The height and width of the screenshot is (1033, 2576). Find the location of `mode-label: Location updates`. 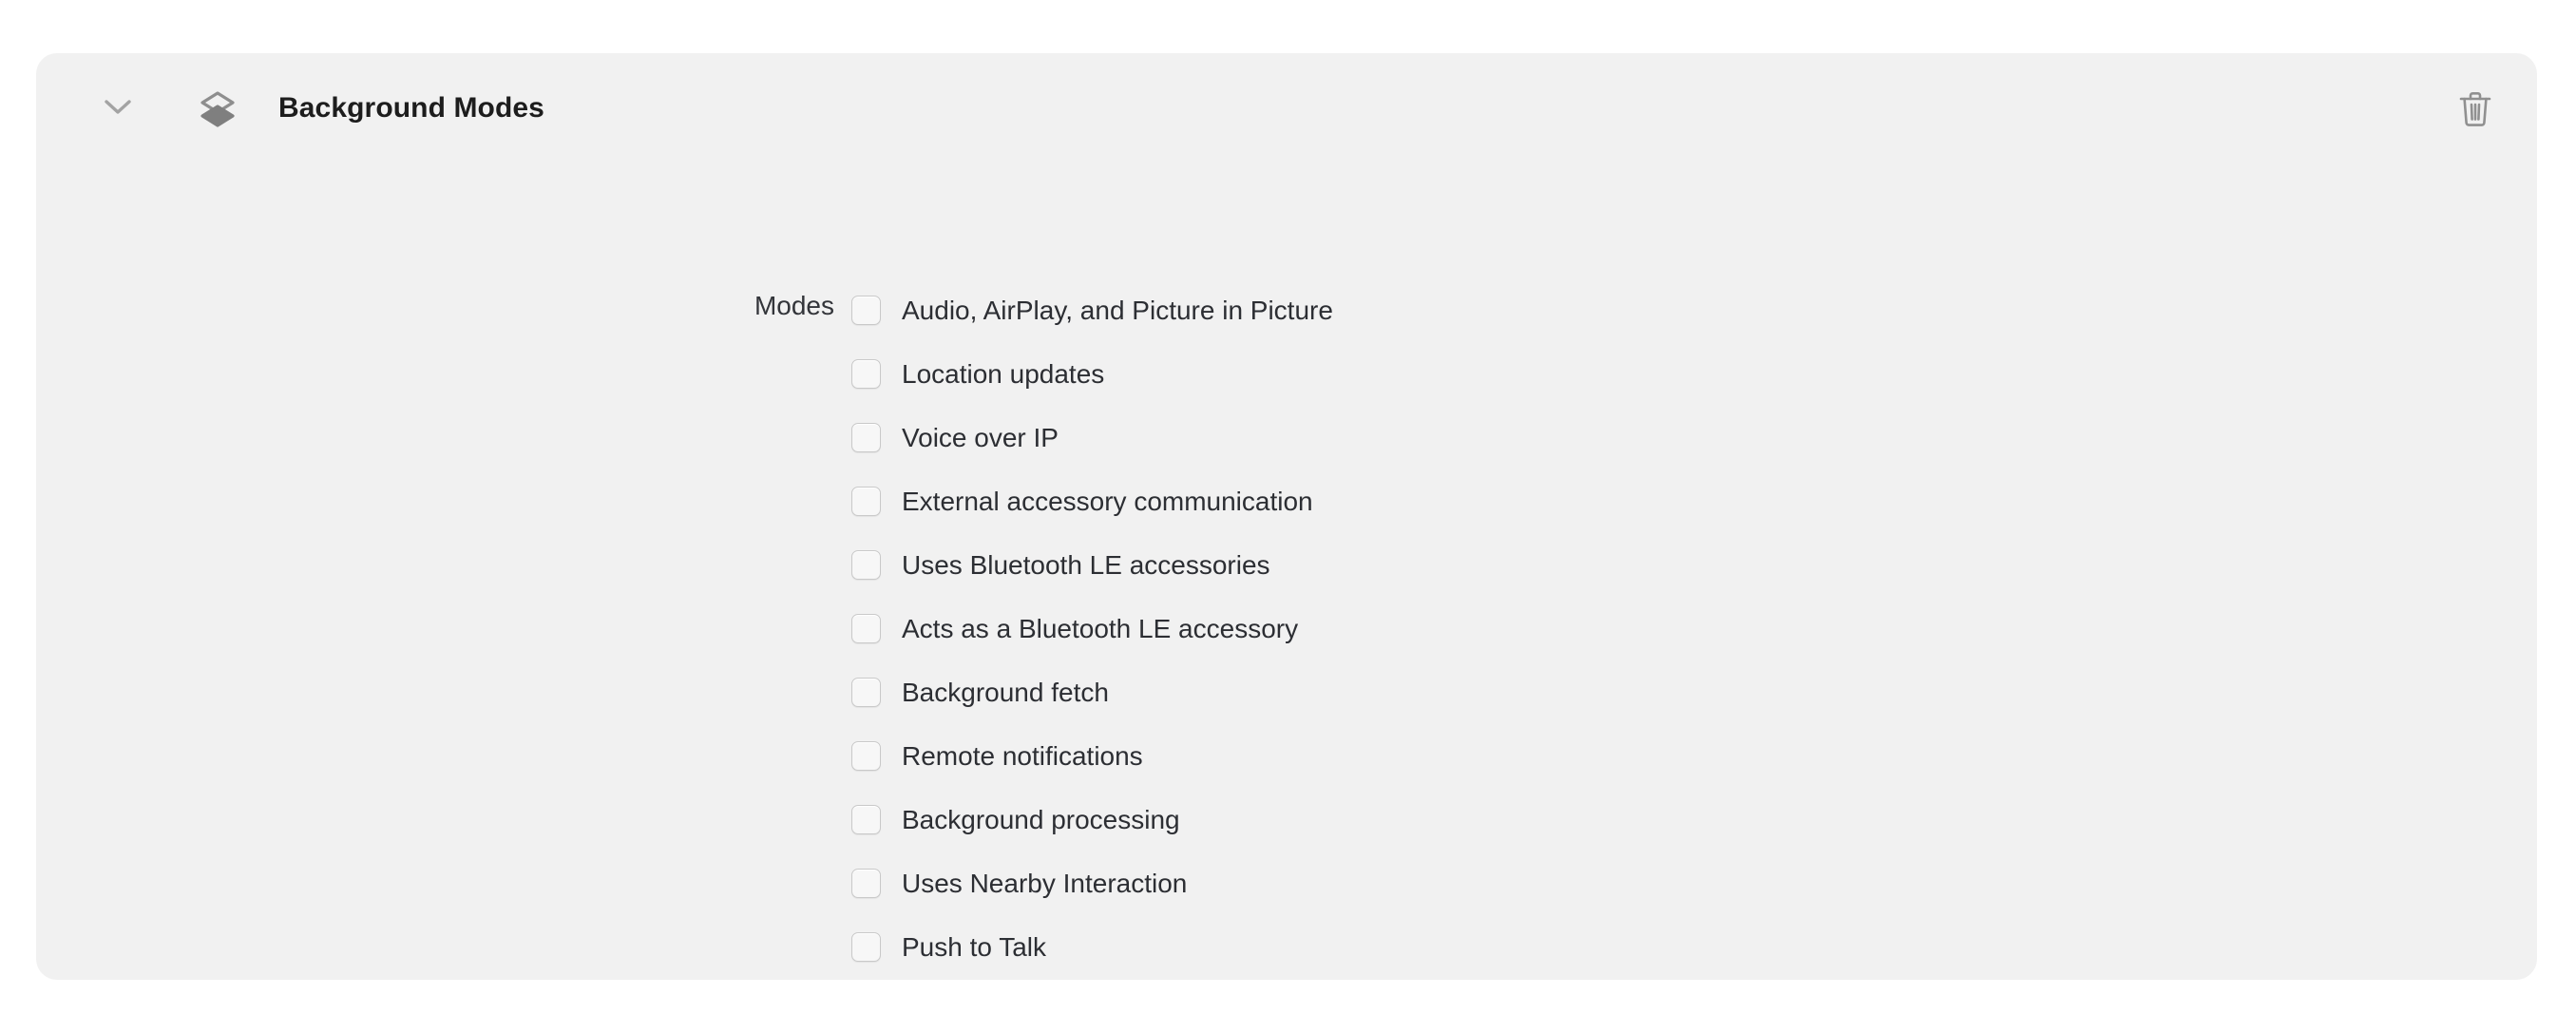

mode-label: Location updates is located at coordinates (1003, 374).